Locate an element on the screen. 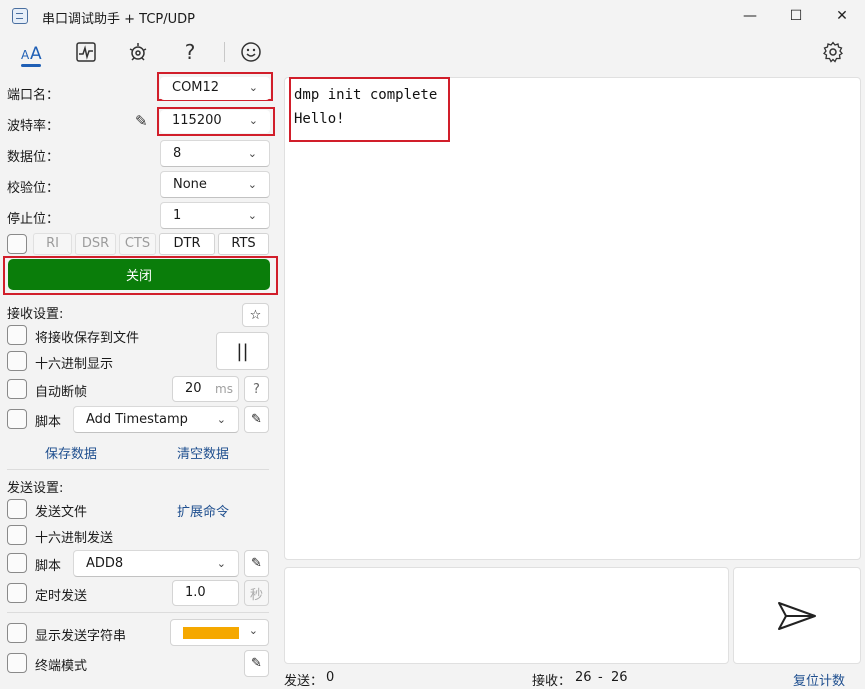 The height and width of the screenshot is (689, 865). recv-count-2: 26 is located at coordinates (619, 677).